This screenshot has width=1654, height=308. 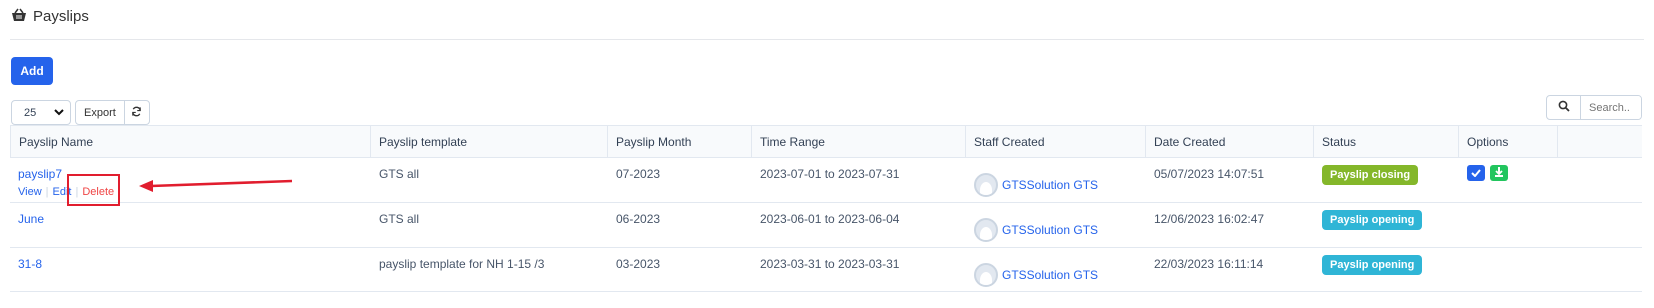 What do you see at coordinates (61, 16) in the screenshot?
I see `page-title: Payslips` at bounding box center [61, 16].